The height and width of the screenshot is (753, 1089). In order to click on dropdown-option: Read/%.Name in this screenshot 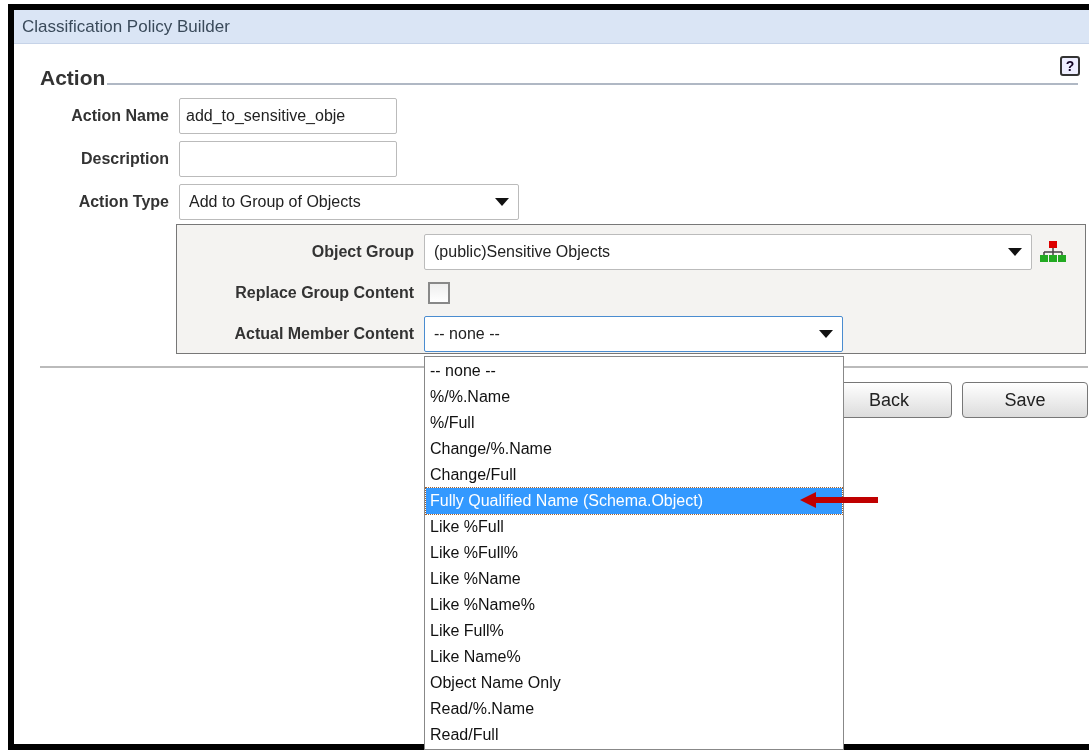, I will do `click(634, 709)`.